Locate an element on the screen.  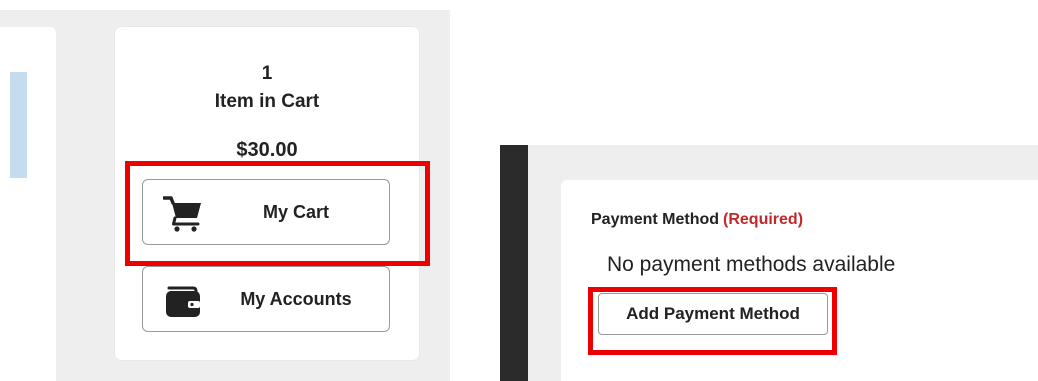
left-accent-block is located at coordinates (18, 125).